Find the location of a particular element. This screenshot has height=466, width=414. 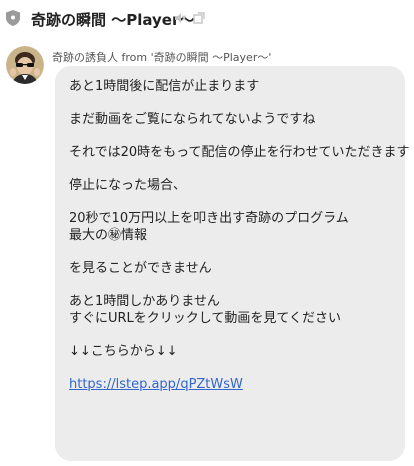

popout-icon is located at coordinates (199, 18).